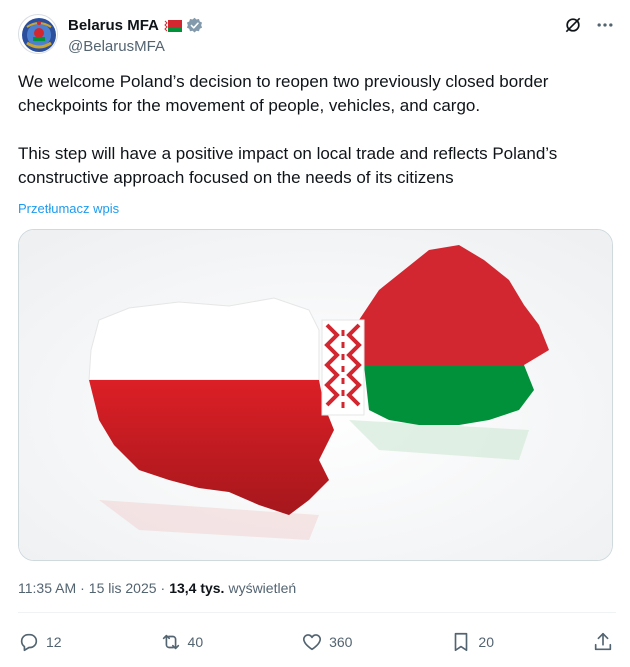  I want to click on views-count: 13,4 tys., so click(197, 588).